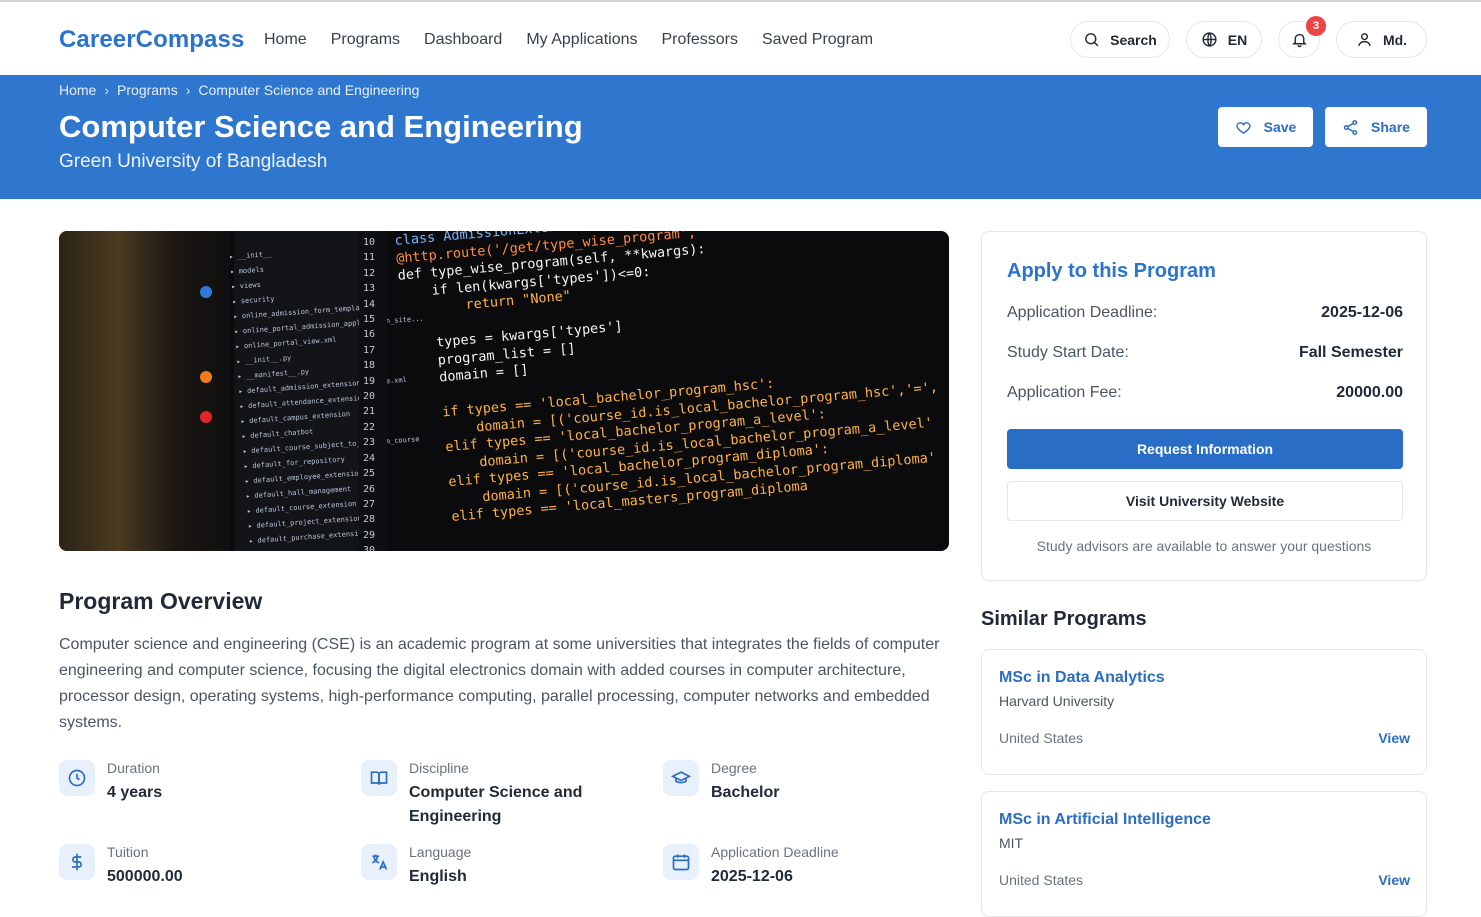 This screenshot has width=1481, height=917. I want to click on fact-label: Discipline, so click(439, 768).